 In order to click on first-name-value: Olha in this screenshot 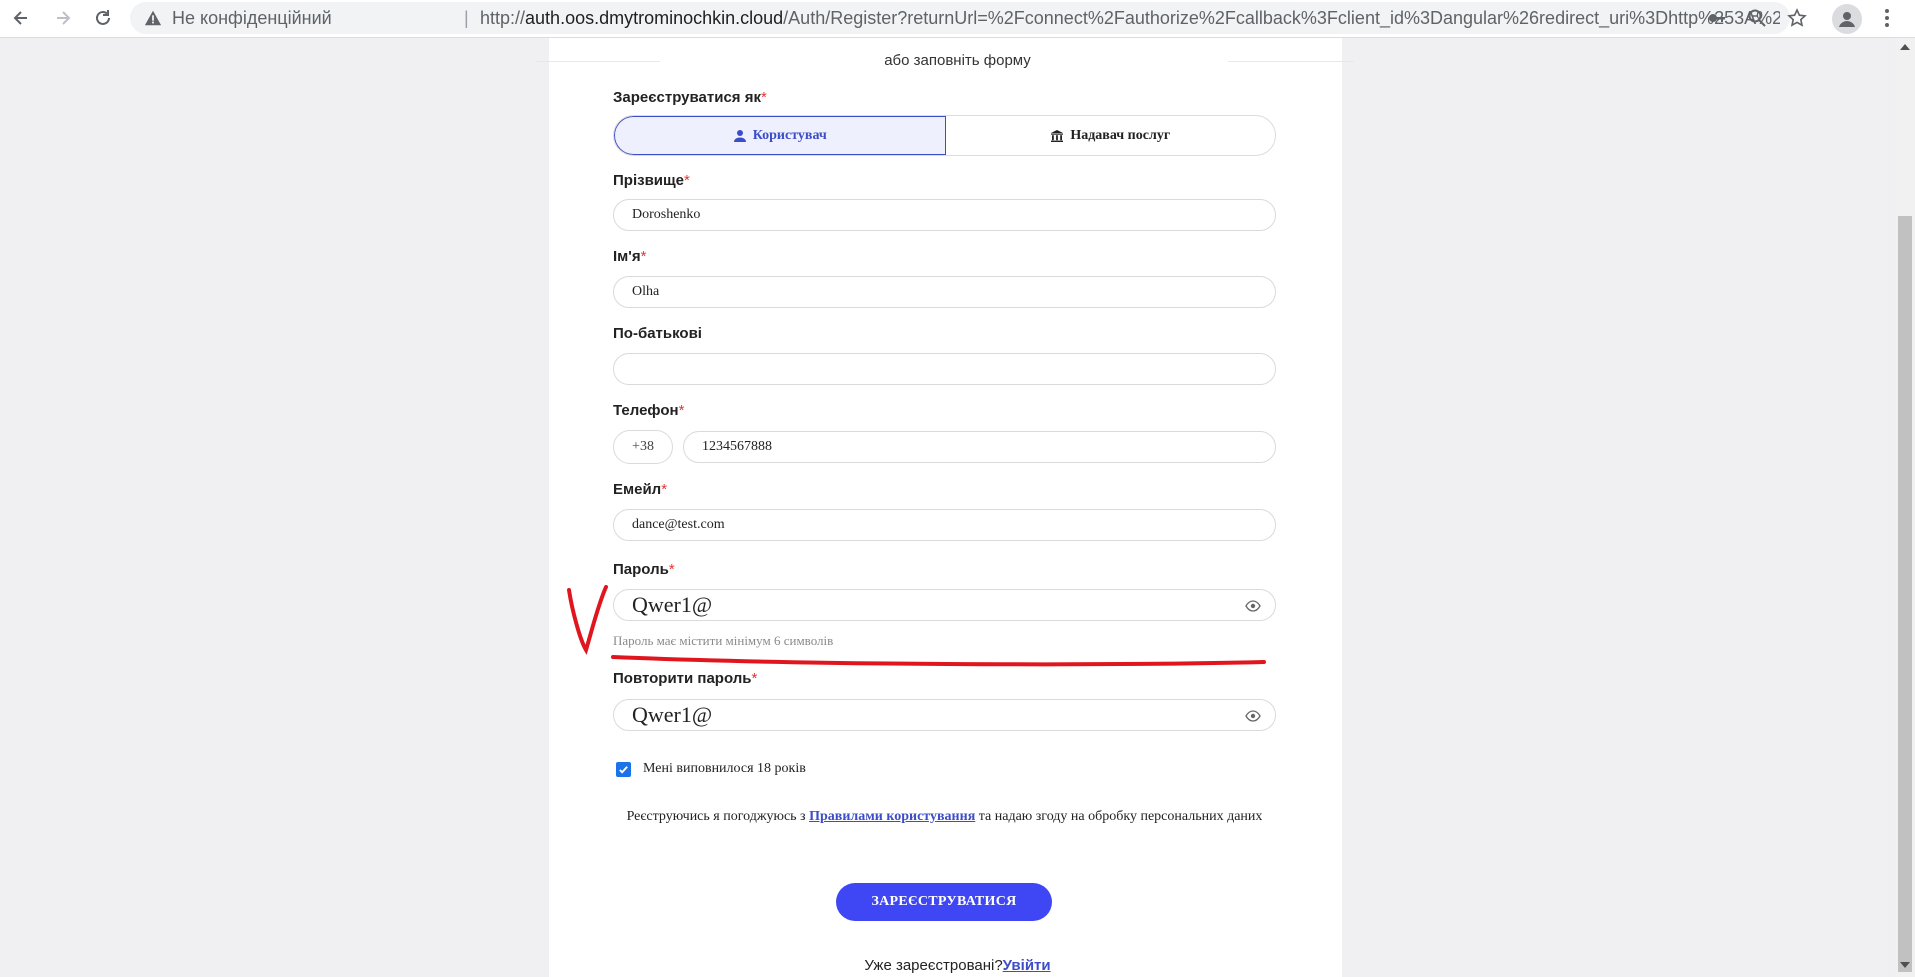, I will do `click(646, 291)`.